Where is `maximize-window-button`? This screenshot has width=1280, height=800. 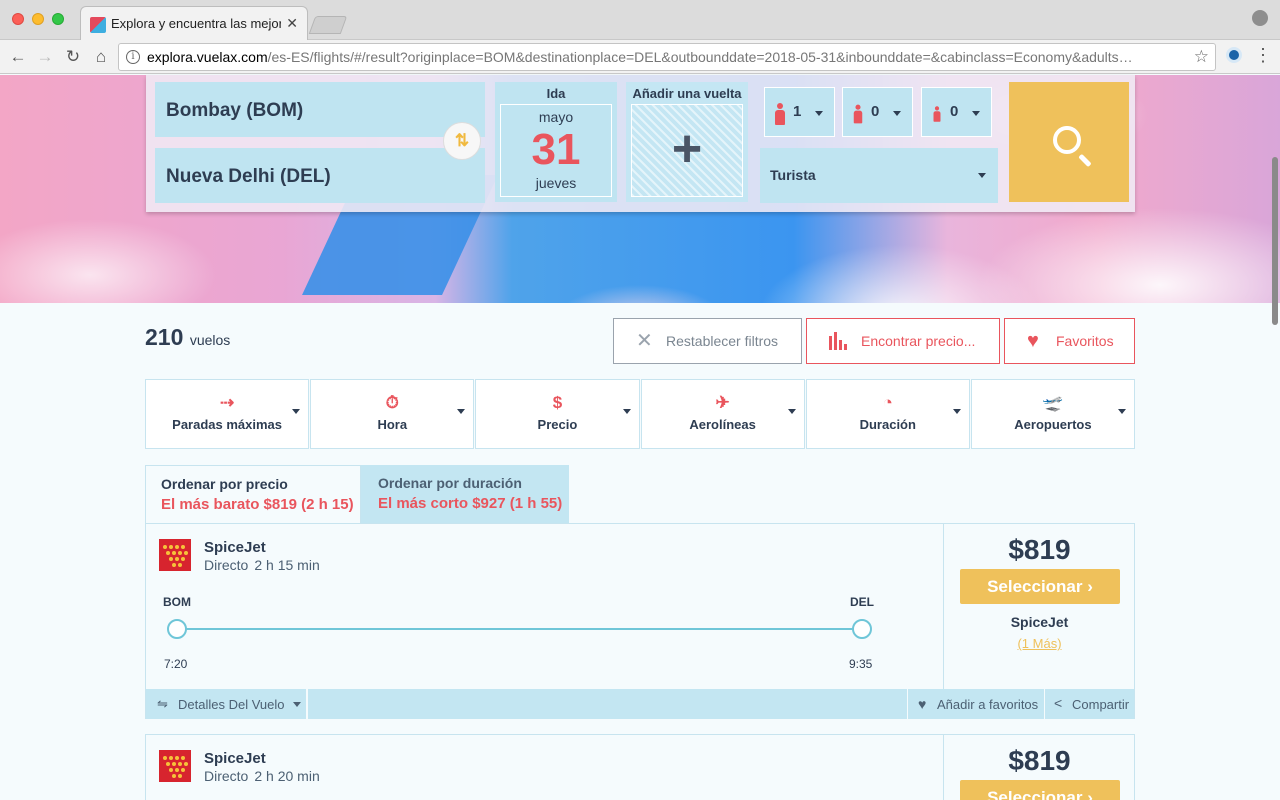
maximize-window-button is located at coordinates (58, 19).